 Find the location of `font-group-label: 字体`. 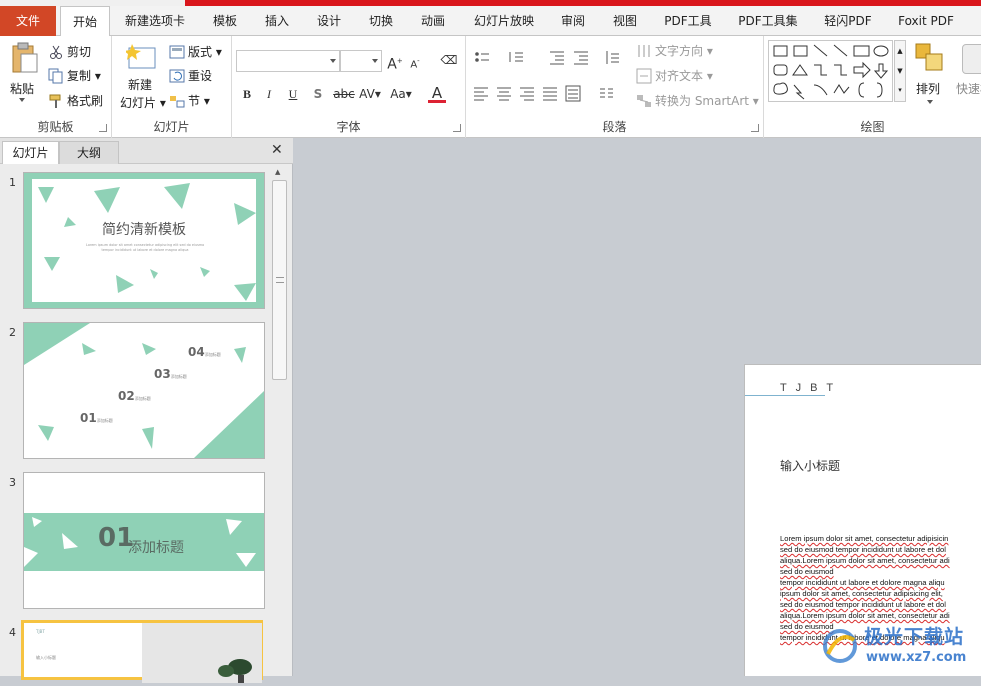

font-group-label: 字体 is located at coordinates (348, 127).